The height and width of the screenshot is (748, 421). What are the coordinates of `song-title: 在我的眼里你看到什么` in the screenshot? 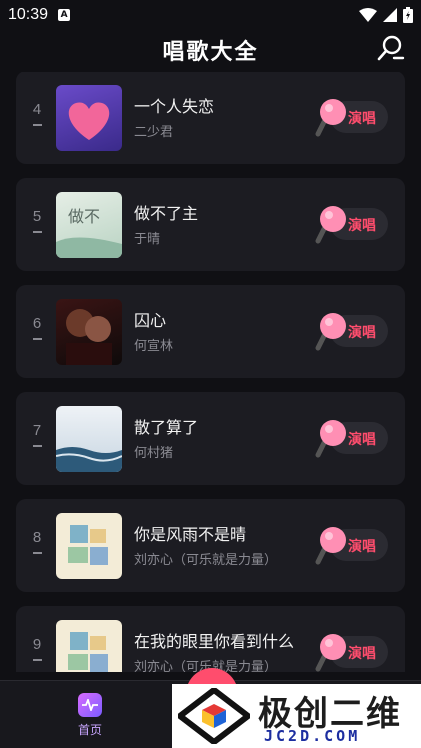 It's located at (214, 641).